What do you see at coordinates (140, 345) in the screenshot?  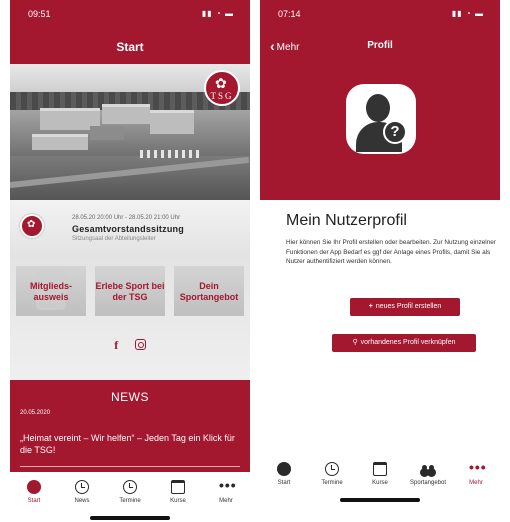 I see `instagram-icon` at bounding box center [140, 345].